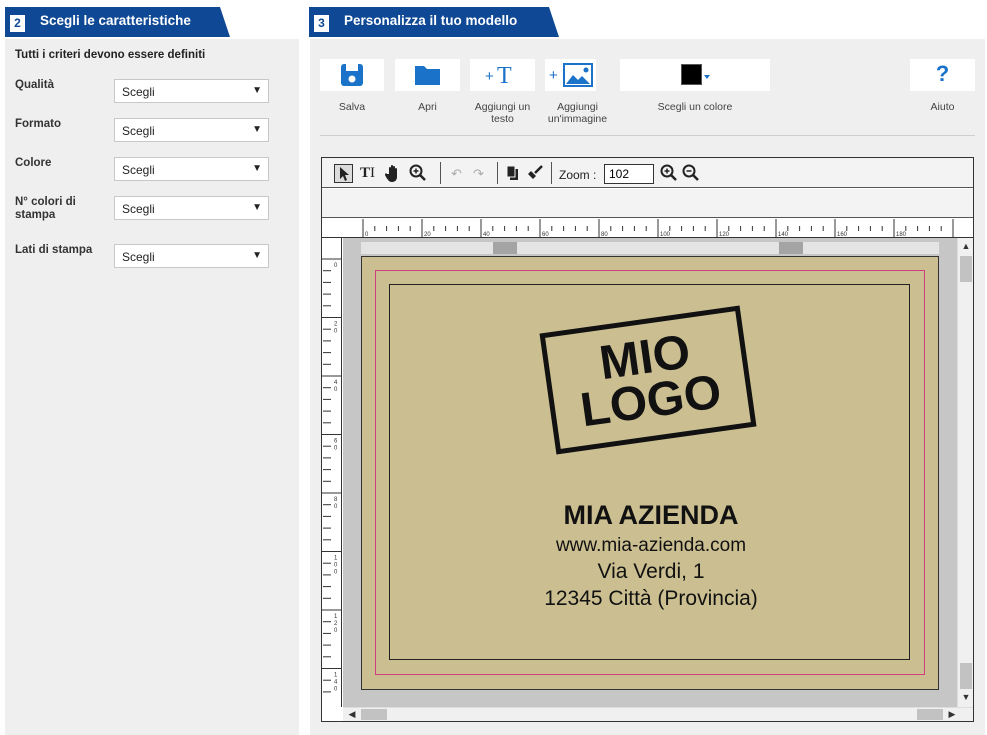  I want to click on vertical-ruler: 020406080100120140, so click(332, 472).